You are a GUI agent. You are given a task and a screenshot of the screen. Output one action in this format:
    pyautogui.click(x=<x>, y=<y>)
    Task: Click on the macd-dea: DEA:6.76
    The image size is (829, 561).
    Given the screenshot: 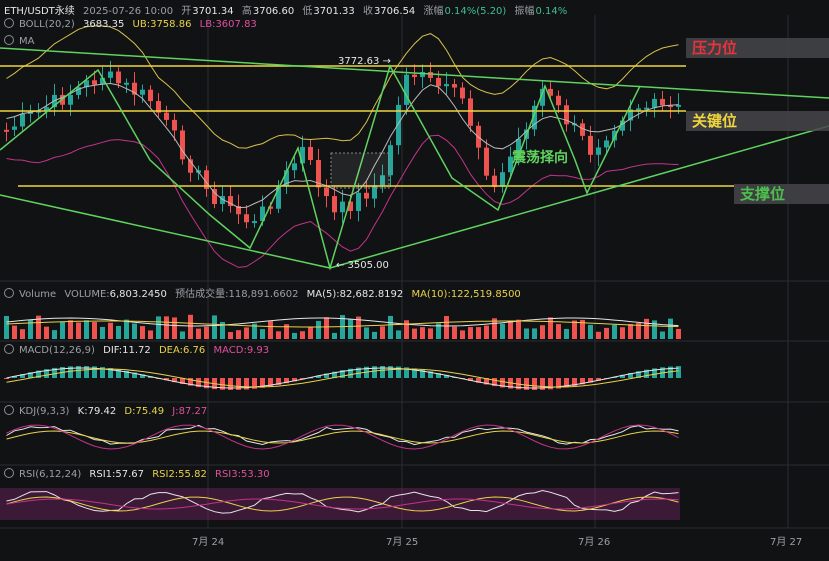 What is the action you would take?
    pyautogui.click(x=182, y=350)
    